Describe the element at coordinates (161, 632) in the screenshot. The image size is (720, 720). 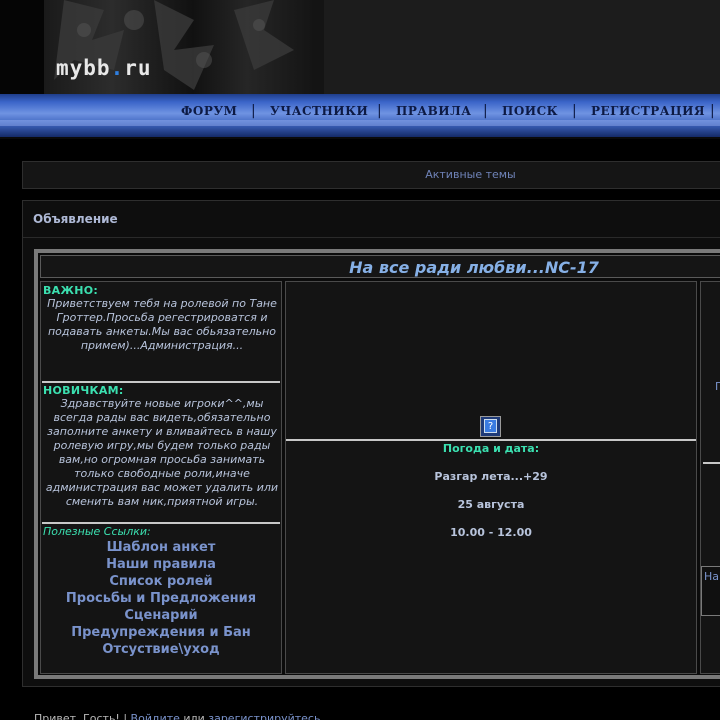
I see `link-warnings-ban: Предупреждения и Бан` at that location.